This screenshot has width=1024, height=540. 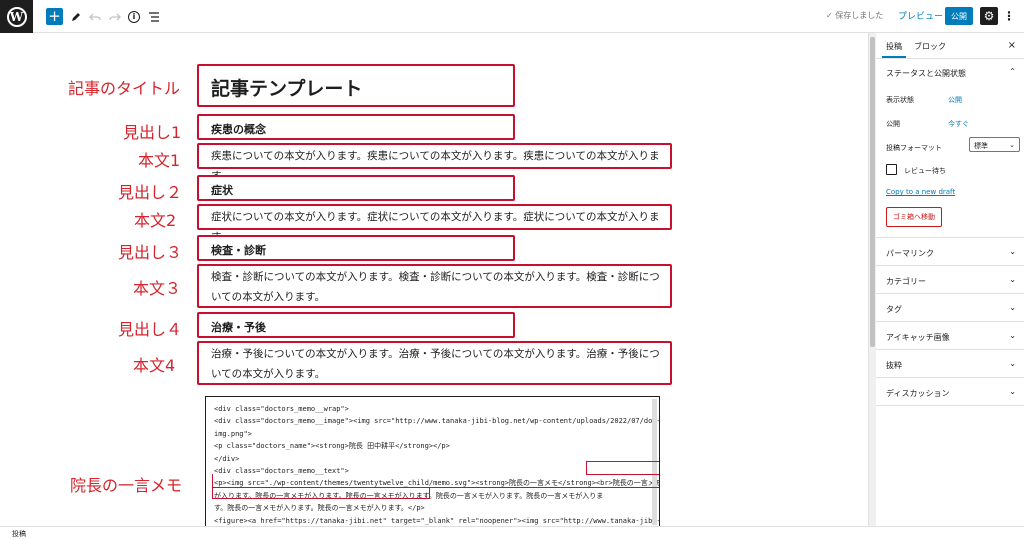 What do you see at coordinates (906, 281) in the screenshot?
I see `panel-2-title: カテゴリー` at bounding box center [906, 281].